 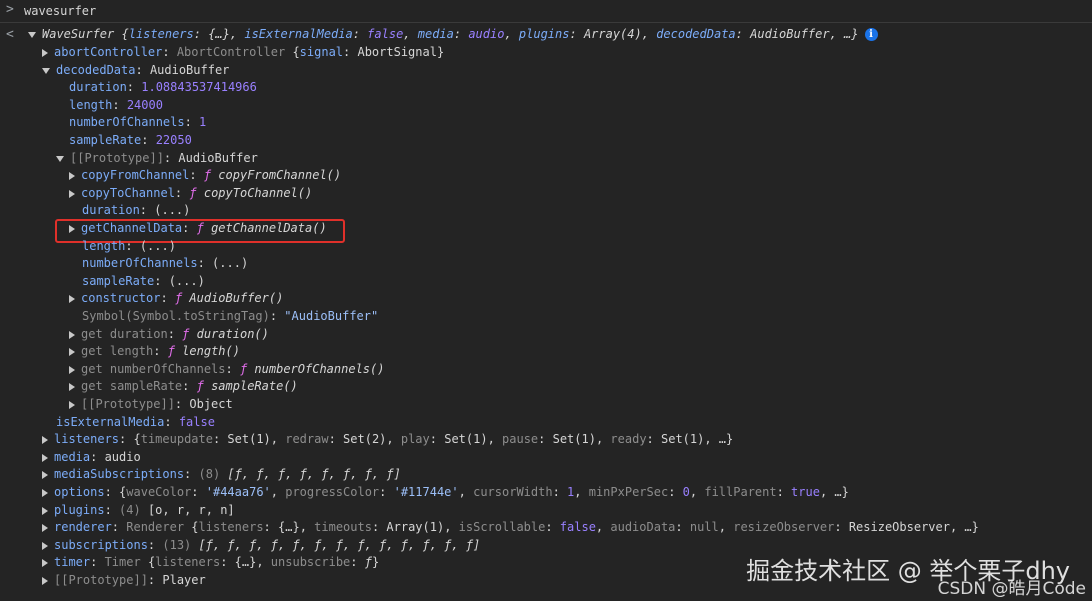 I want to click on prop-numberOfChannels: numberOfChannels: 1, so click(x=138, y=122).